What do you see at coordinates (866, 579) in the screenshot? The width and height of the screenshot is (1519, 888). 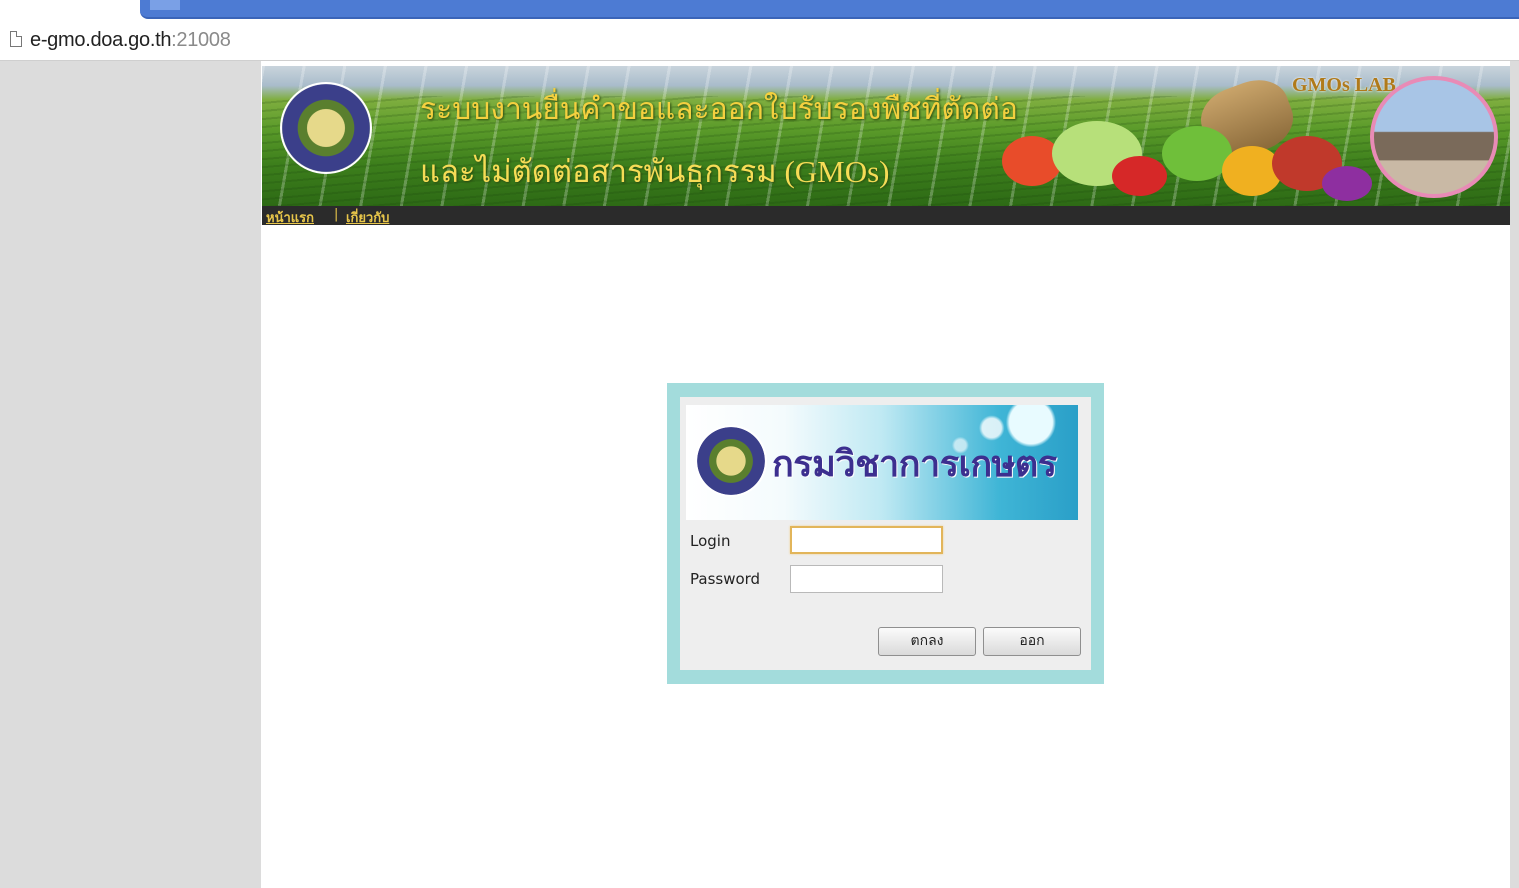 I see `password-input` at bounding box center [866, 579].